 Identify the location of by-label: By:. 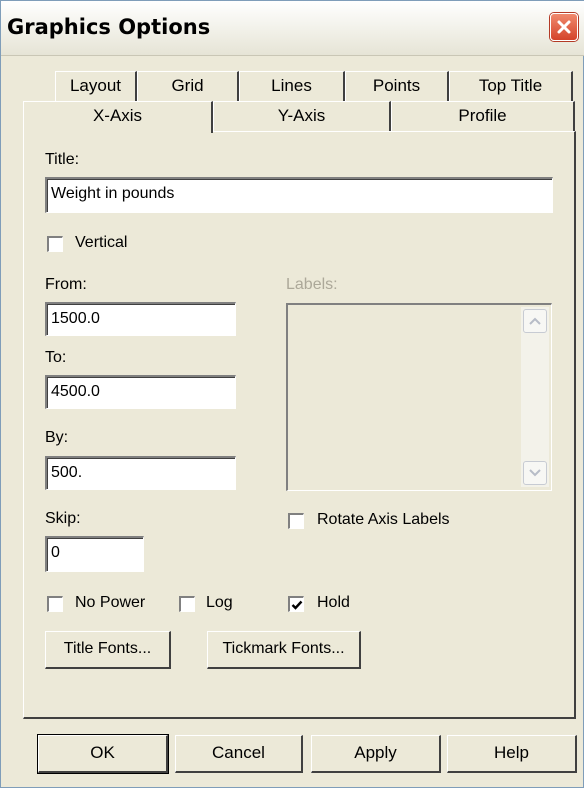
(57, 437).